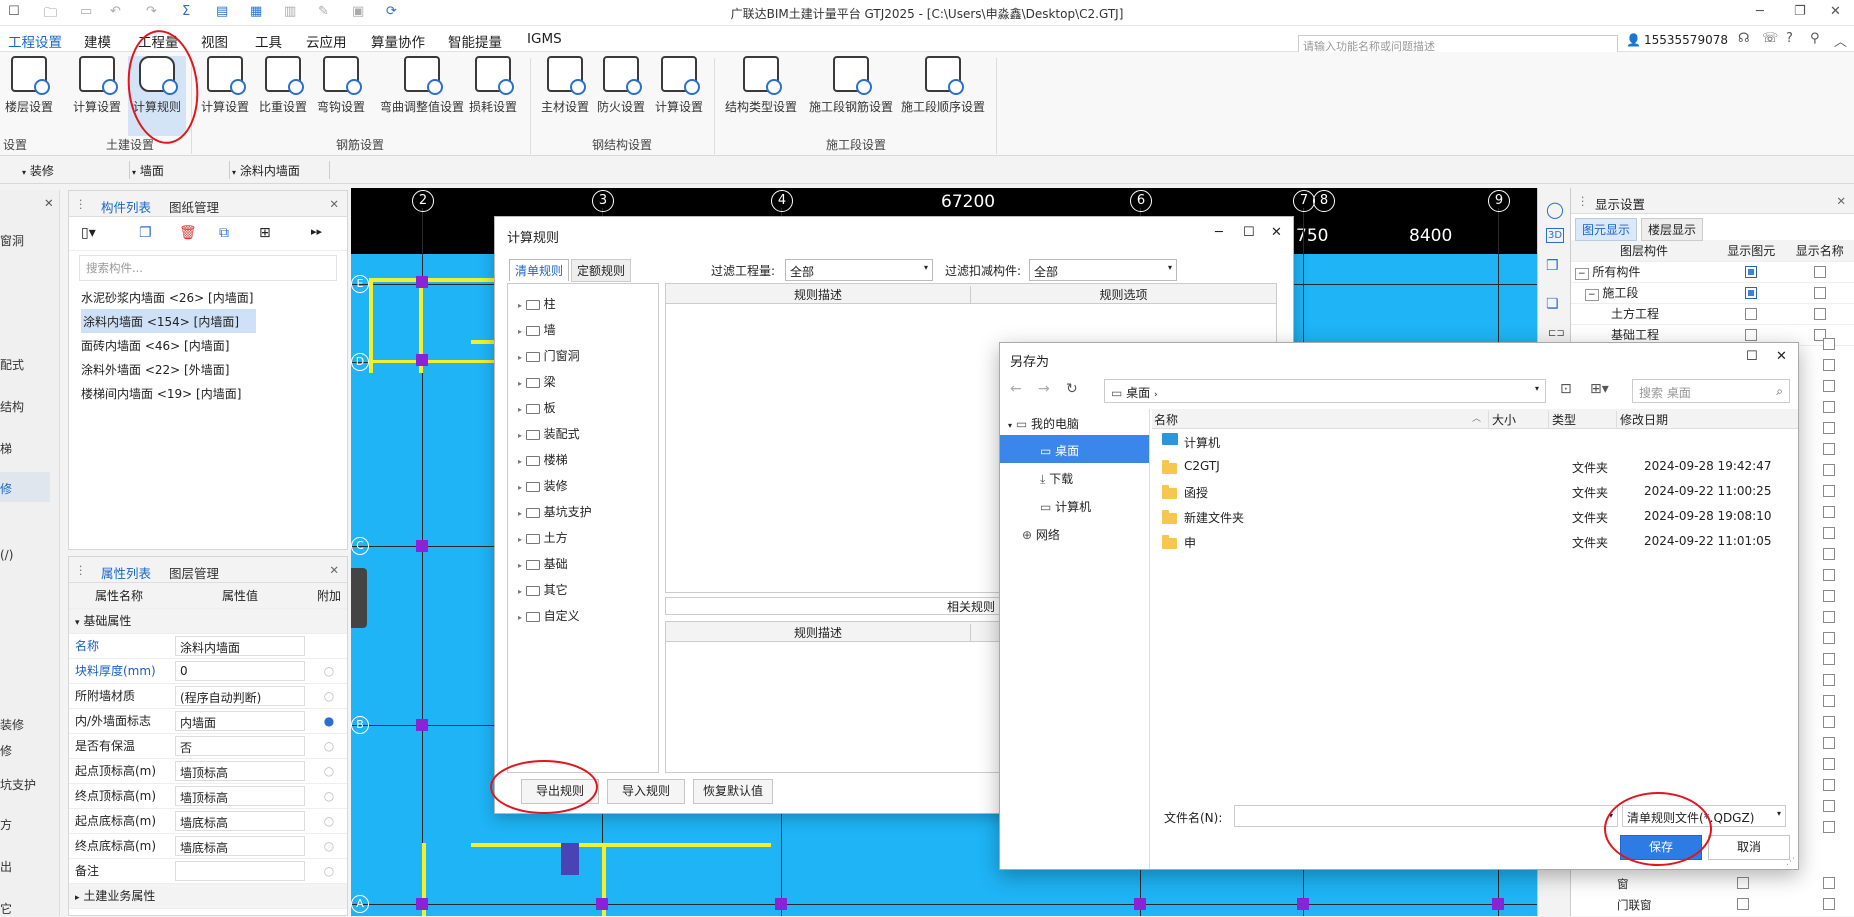  I want to click on nav-item-computer: ▭ 计算机, so click(1074, 505).